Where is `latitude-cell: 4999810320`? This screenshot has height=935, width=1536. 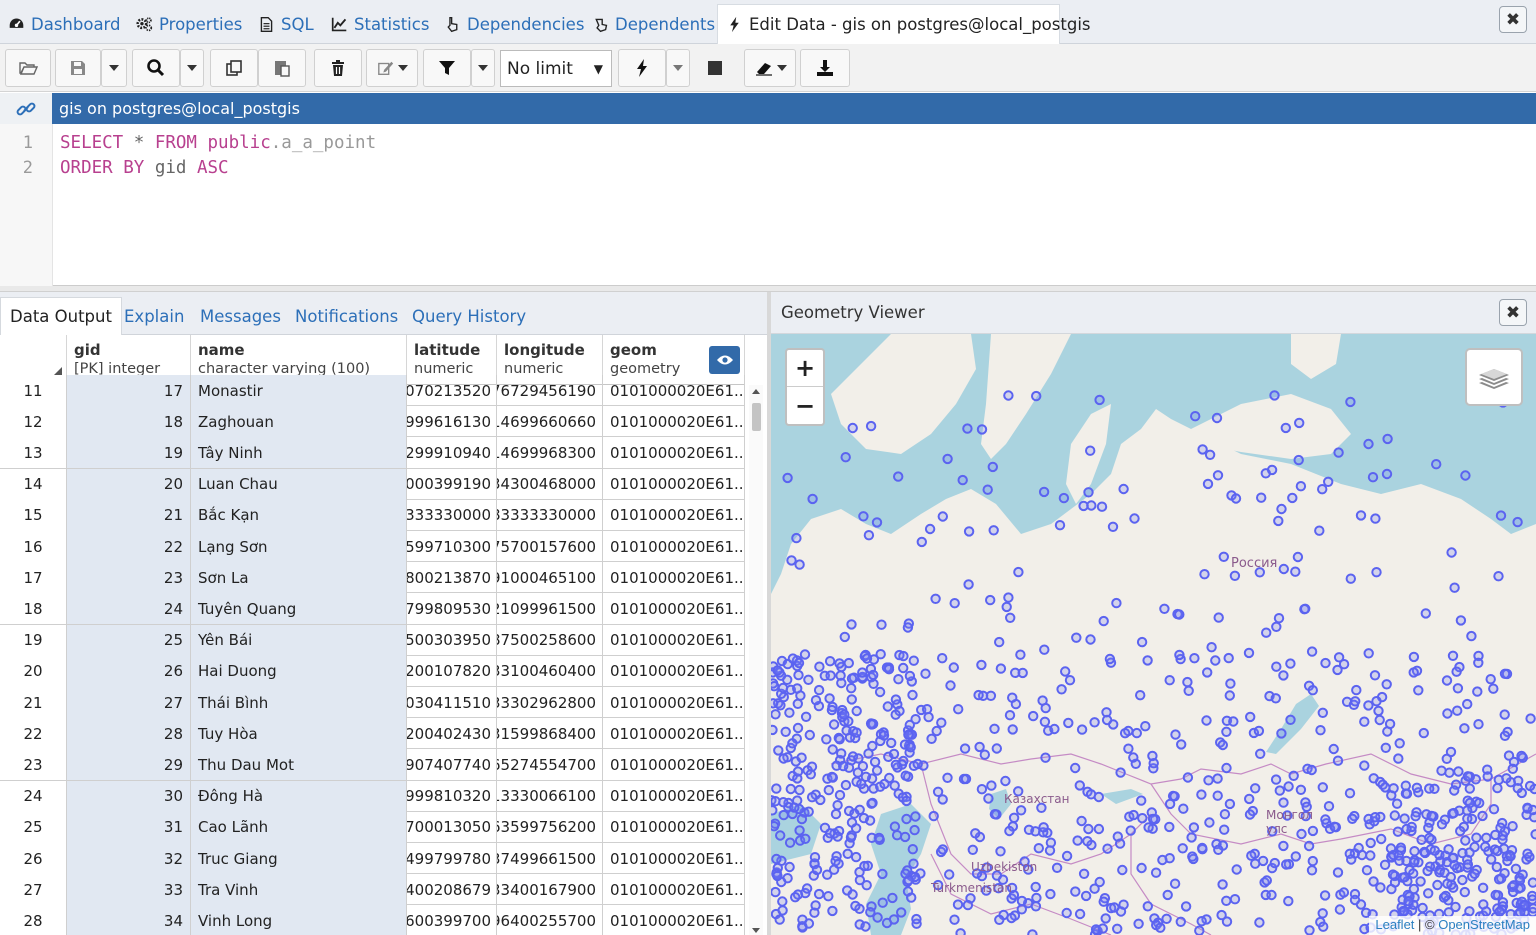
latitude-cell: 4999810320 is located at coordinates (452, 796).